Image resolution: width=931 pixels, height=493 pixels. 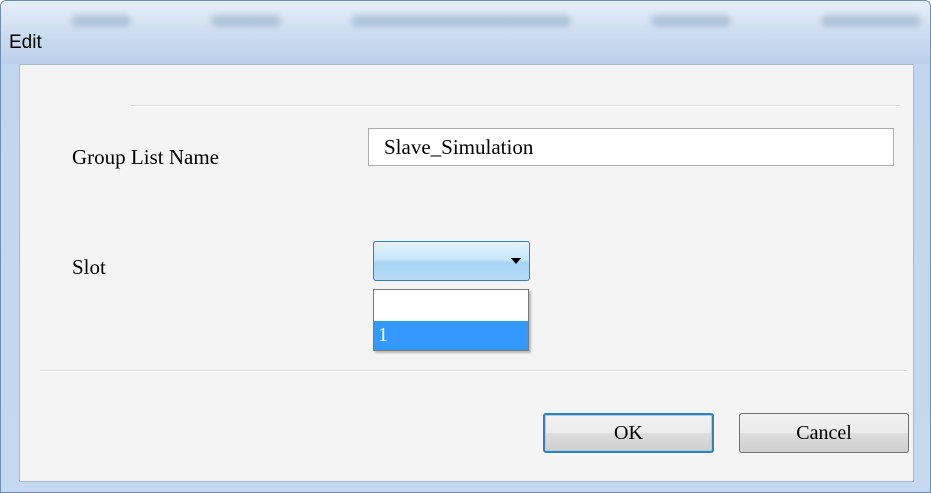 What do you see at coordinates (631, 147) in the screenshot?
I see `group-list-name-input` at bounding box center [631, 147].